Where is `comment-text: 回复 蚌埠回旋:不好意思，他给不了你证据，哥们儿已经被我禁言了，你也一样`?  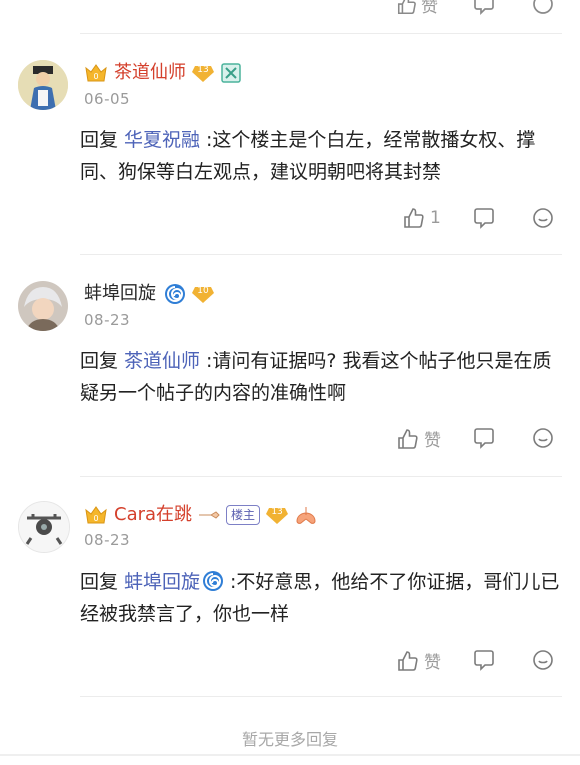 comment-text: 回复 蚌埠回旋:不好意思，他给不了你证据，哥们儿已经被我禁言了，你也一样 is located at coordinates (320, 598).